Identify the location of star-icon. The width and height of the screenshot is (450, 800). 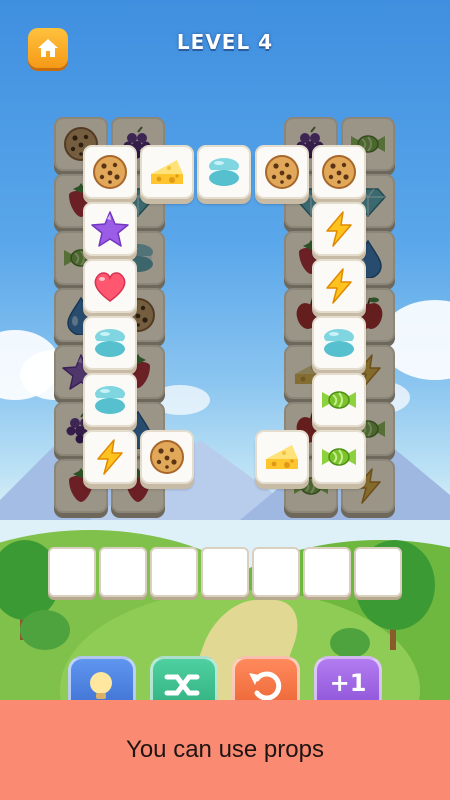
(110, 229).